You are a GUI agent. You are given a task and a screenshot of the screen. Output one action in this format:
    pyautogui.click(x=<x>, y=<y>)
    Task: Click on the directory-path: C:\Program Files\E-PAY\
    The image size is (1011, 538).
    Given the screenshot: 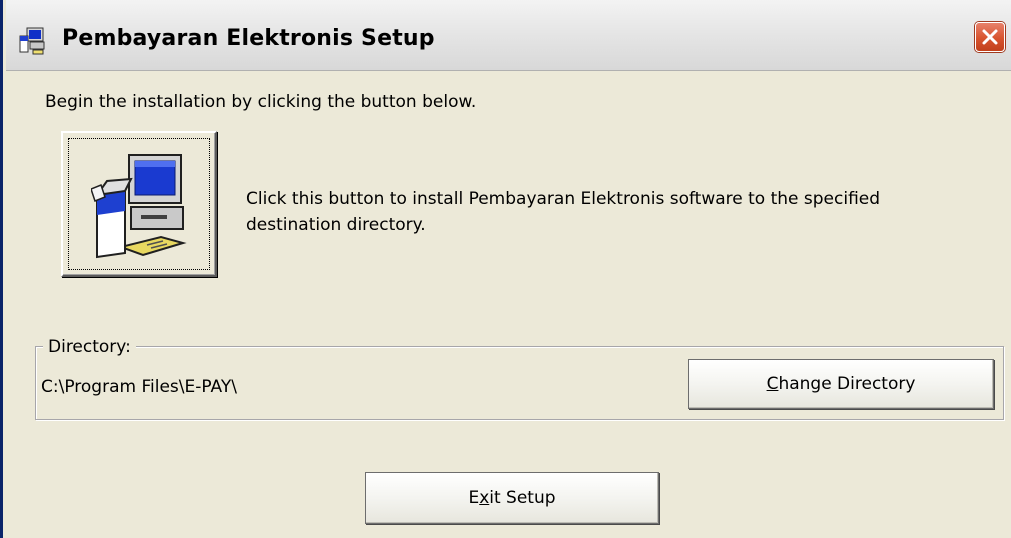 What is the action you would take?
    pyautogui.click(x=139, y=387)
    